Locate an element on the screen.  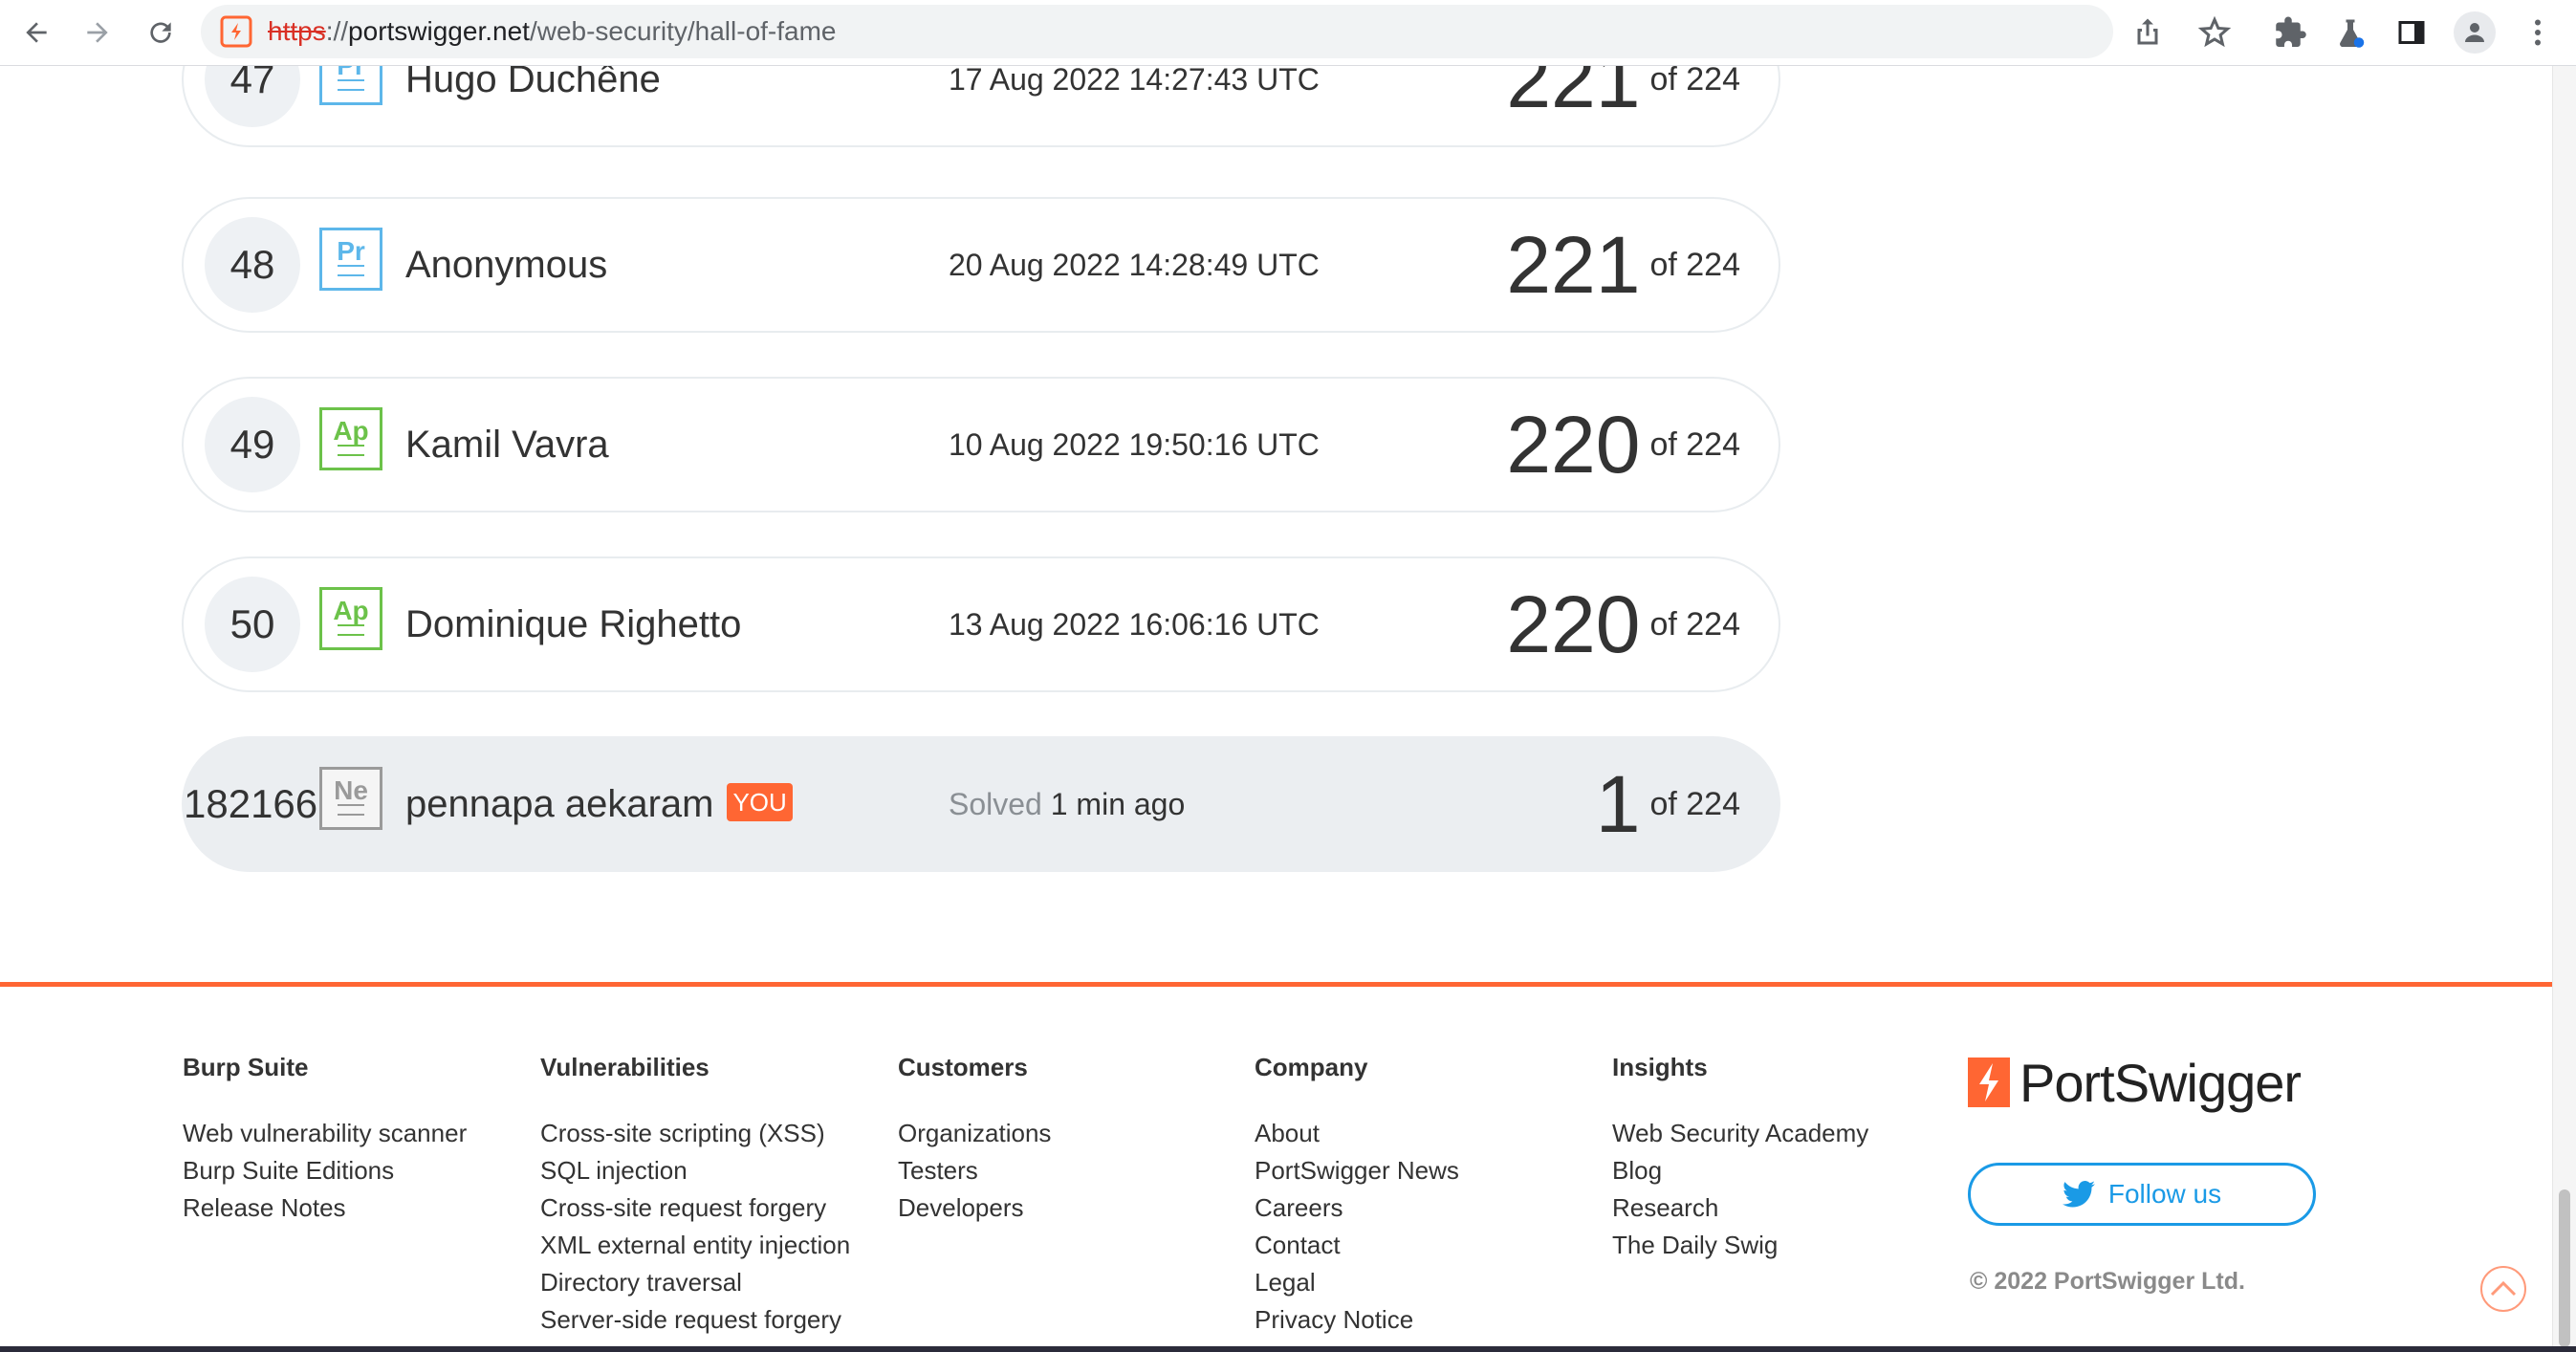
brand-name: PortSwigger is located at coordinates (2160, 1082).